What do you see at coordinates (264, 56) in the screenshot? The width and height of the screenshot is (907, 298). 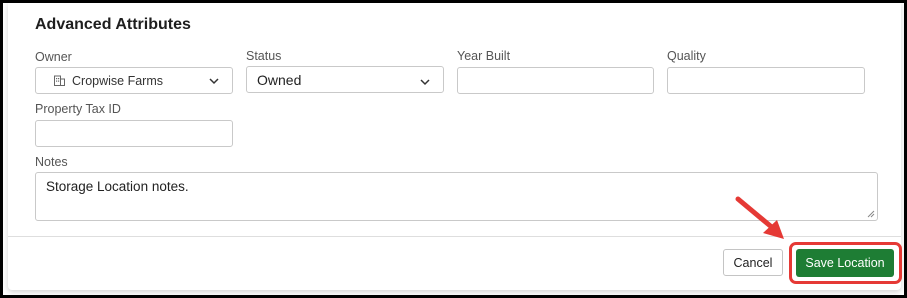 I see `status-label: Status` at bounding box center [264, 56].